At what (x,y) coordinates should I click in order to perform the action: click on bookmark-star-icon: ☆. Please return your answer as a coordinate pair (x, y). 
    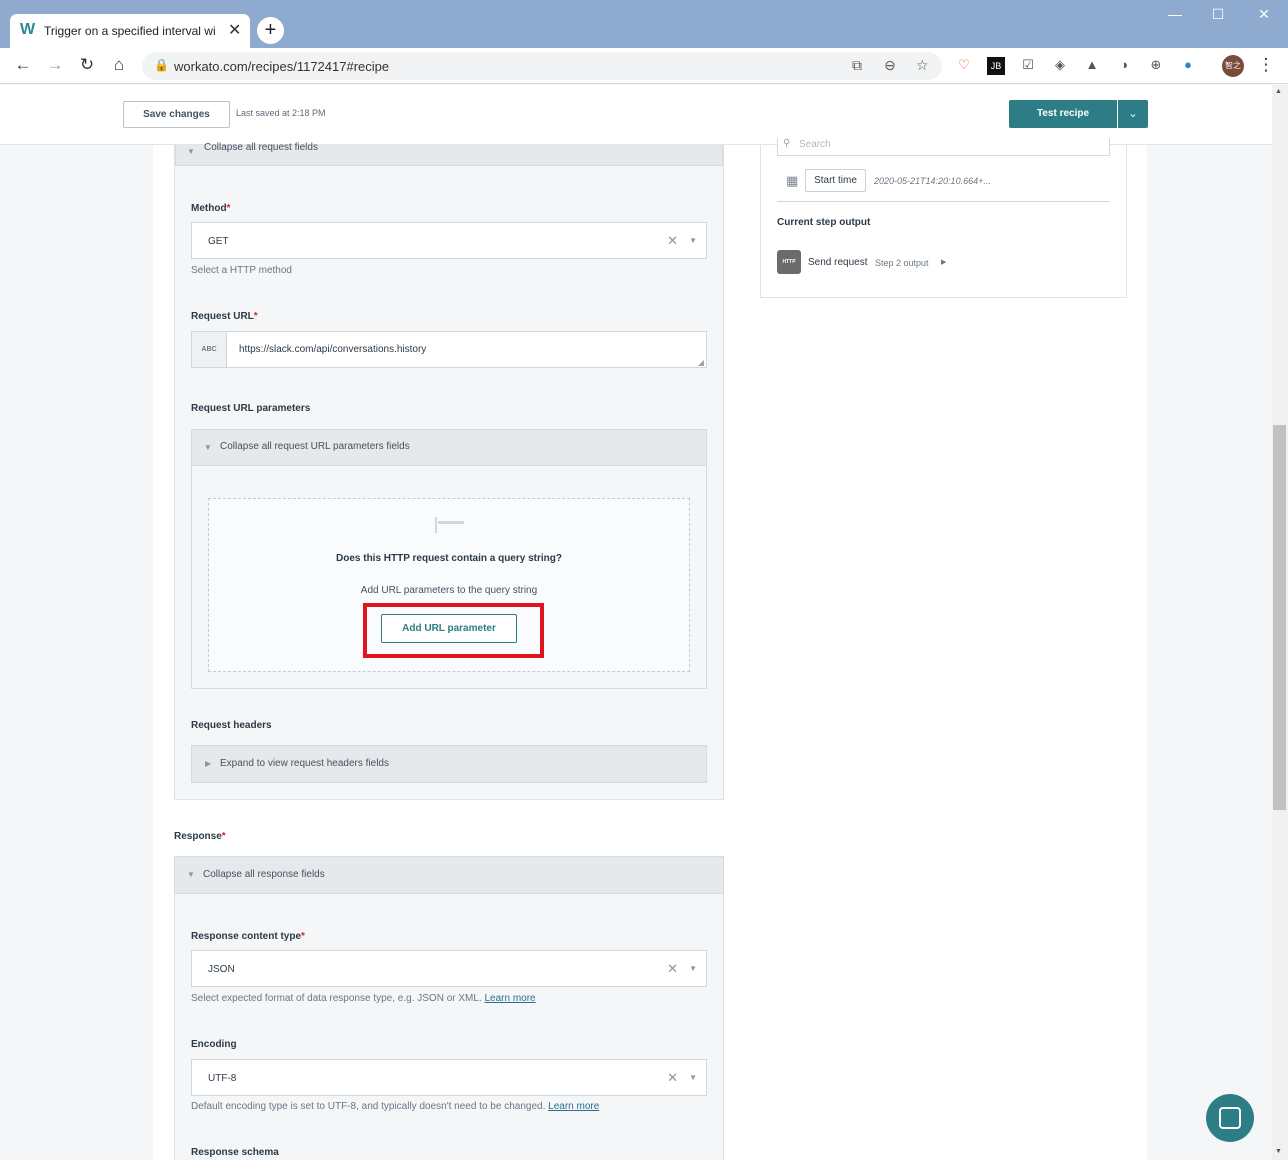
    Looking at the image, I should click on (922, 65).